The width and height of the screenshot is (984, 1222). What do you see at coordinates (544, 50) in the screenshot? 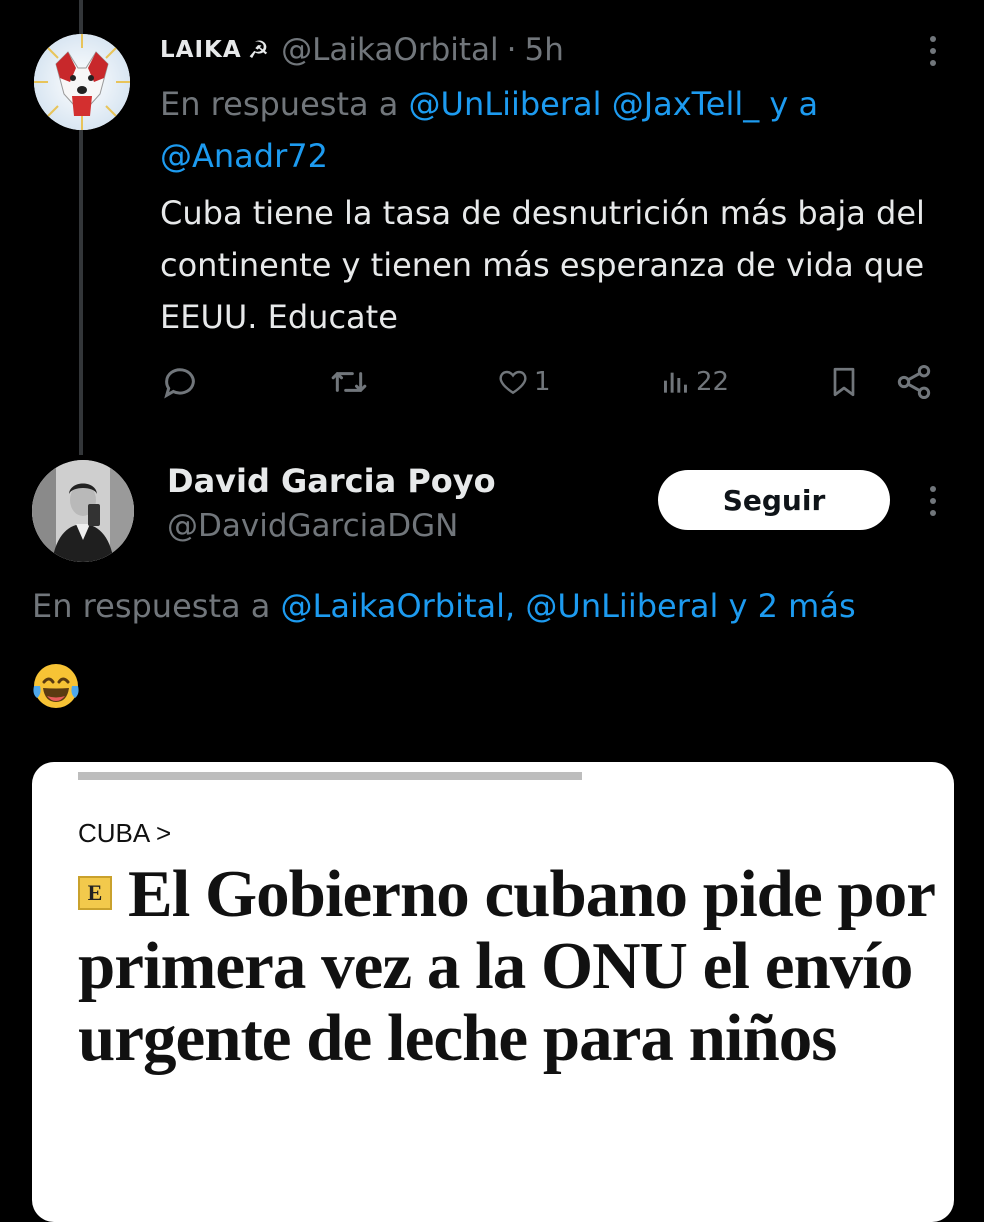
I see `tweet1-time: 5h` at bounding box center [544, 50].